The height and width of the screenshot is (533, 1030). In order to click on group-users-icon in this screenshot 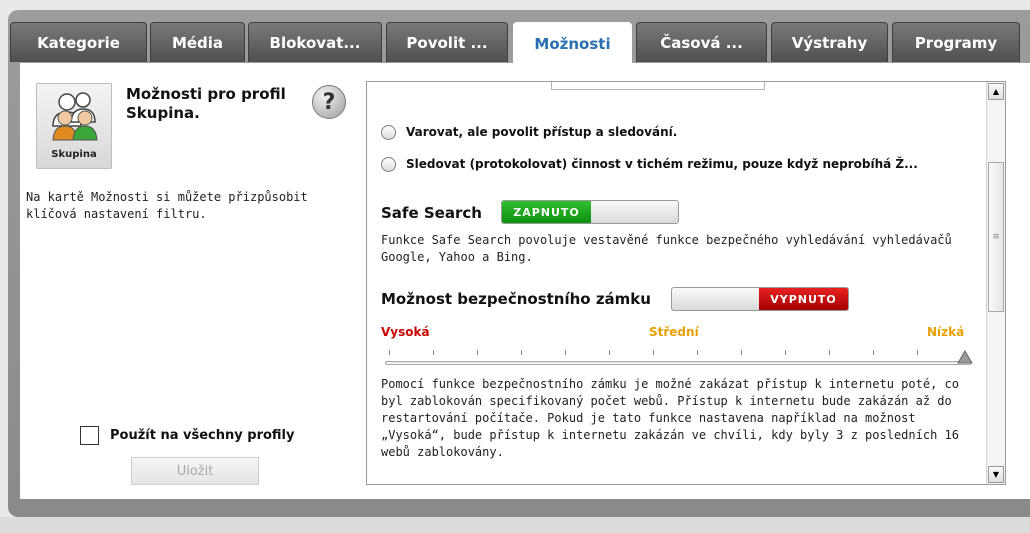, I will do `click(75, 116)`.